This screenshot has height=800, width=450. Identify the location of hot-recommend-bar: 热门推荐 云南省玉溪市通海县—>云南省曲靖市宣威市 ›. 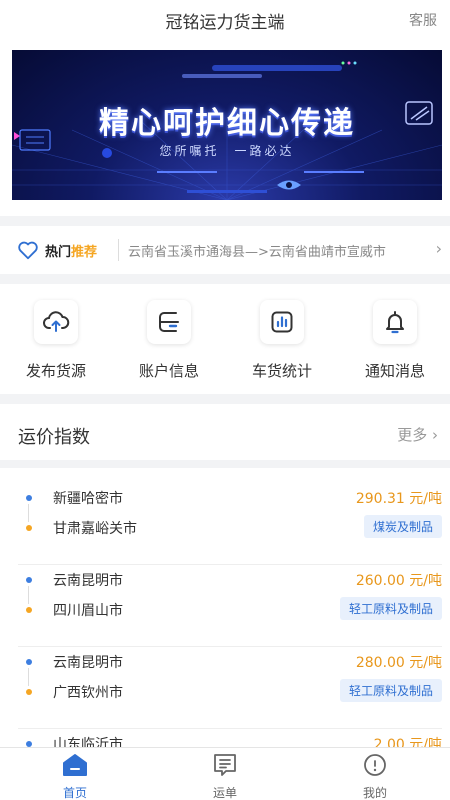
(225, 250).